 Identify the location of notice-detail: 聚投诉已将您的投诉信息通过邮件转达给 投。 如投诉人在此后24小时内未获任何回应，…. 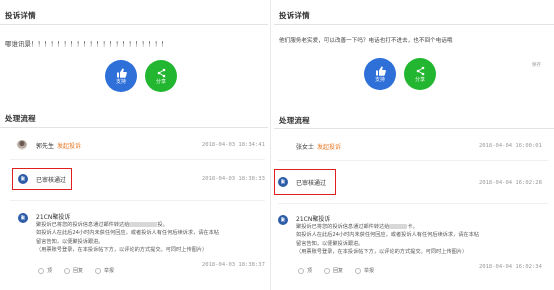
(127, 237).